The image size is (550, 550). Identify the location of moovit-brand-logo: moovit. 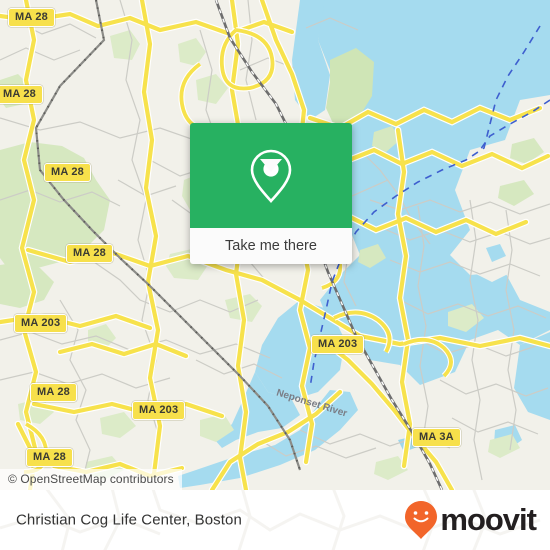
(470, 520).